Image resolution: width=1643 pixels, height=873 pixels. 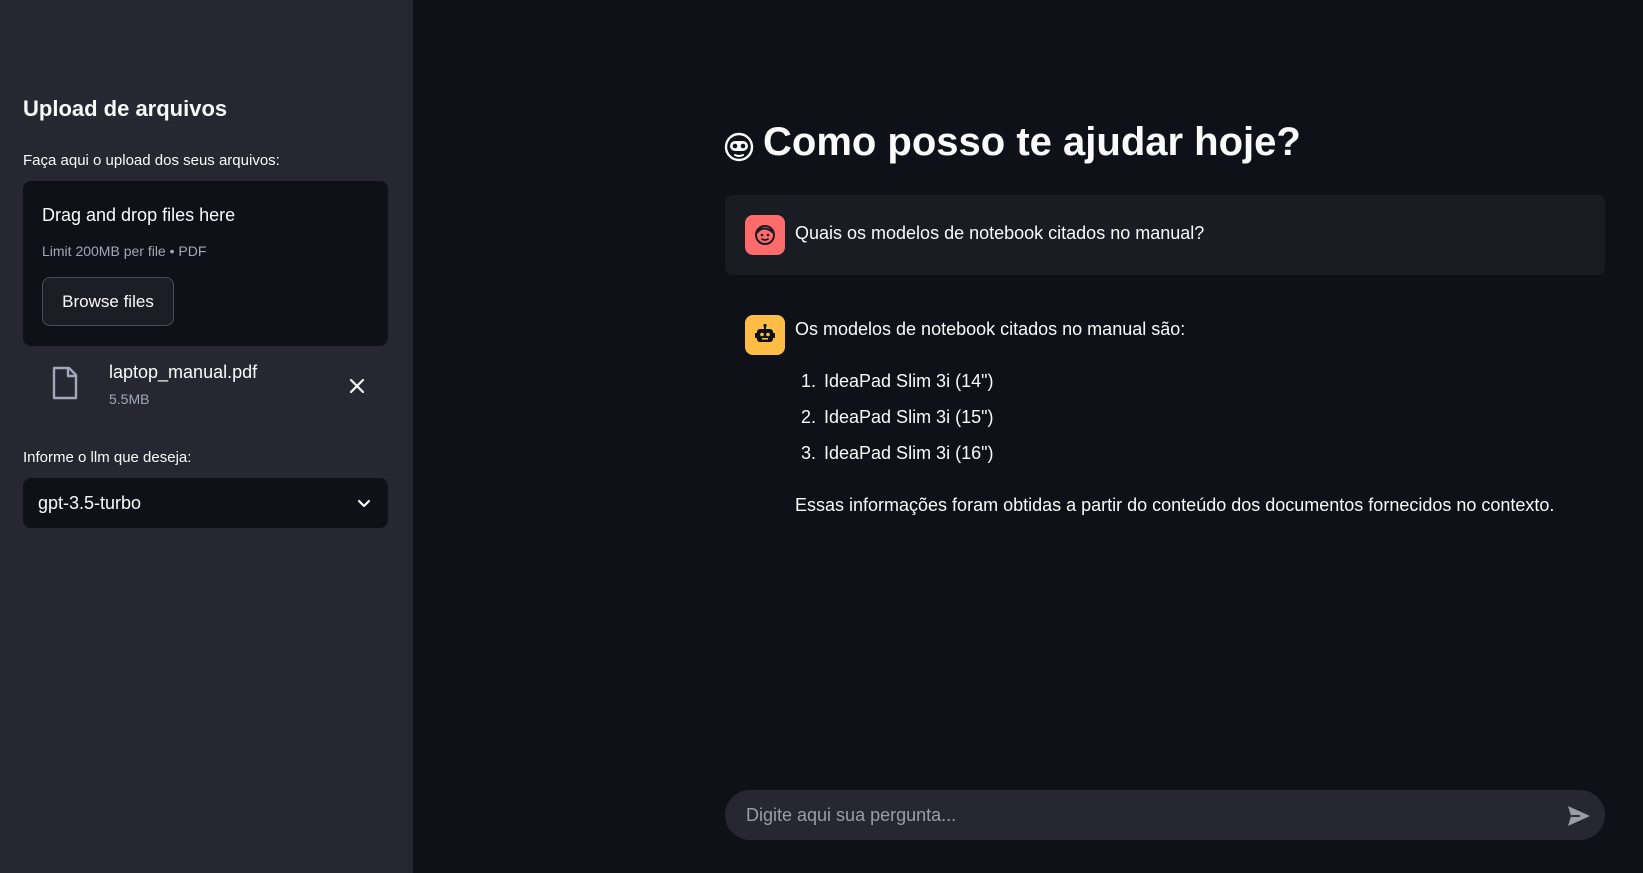 I want to click on robot-icon, so click(x=765, y=335).